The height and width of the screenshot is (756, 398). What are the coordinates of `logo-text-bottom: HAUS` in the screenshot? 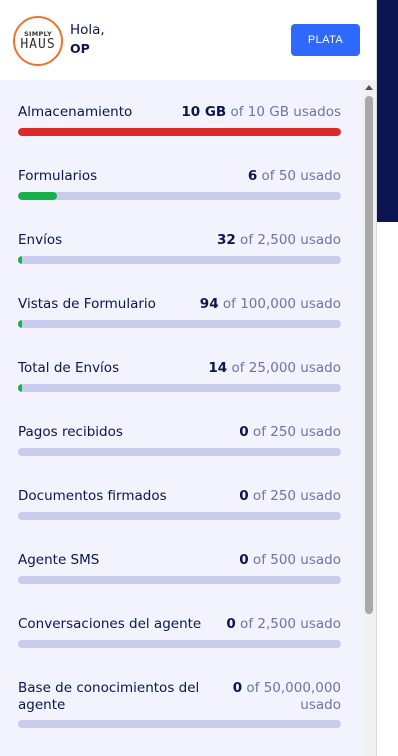 It's located at (38, 44).